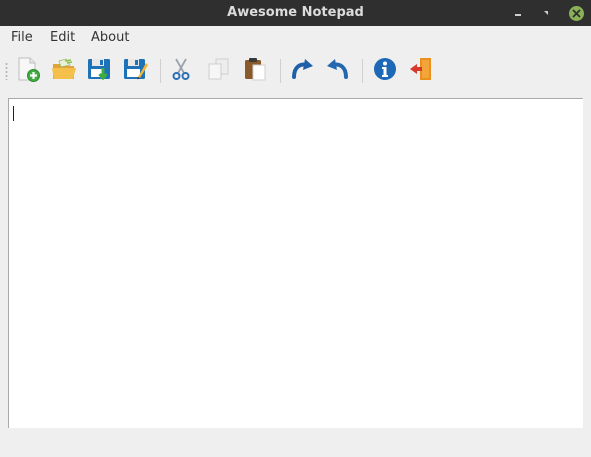 This screenshot has width=591, height=457. I want to click on cut-button, so click(181, 69).